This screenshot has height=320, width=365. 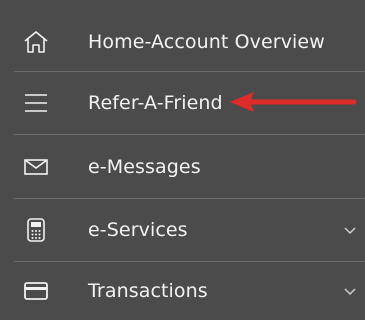 I want to click on menu-item-label: e-Messages, so click(x=144, y=166).